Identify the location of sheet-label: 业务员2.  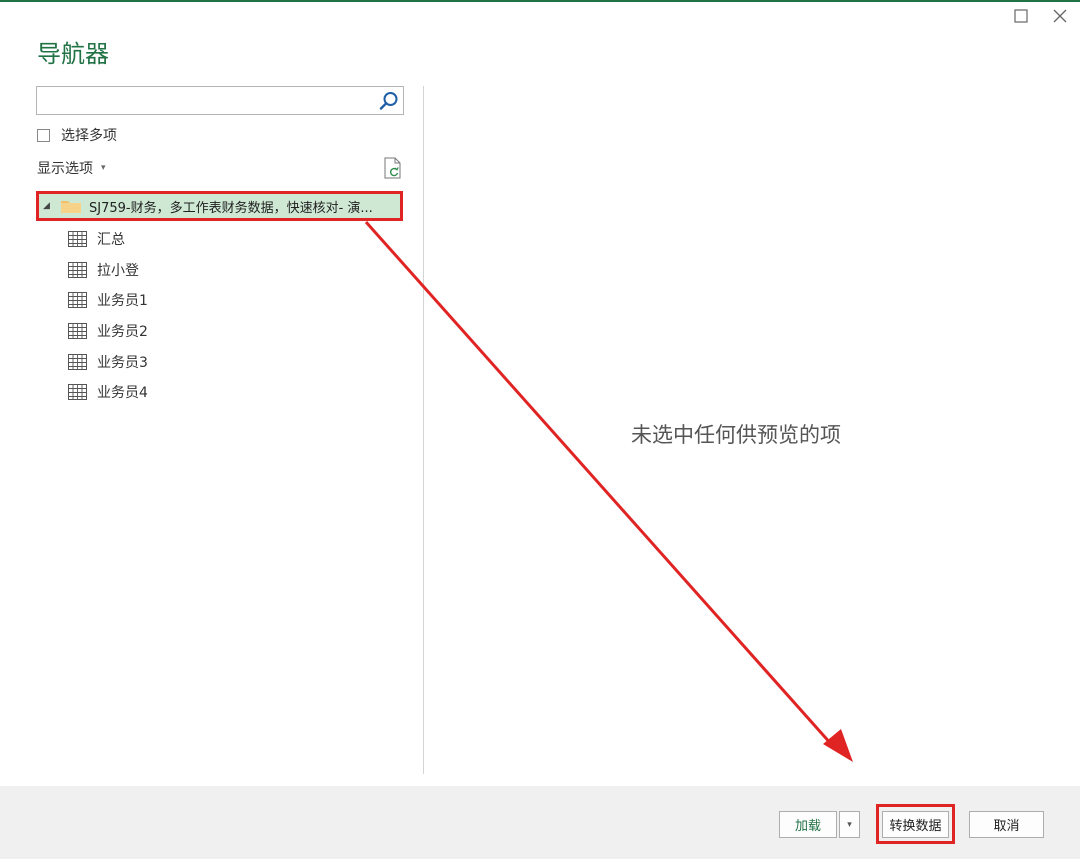
(122, 332).